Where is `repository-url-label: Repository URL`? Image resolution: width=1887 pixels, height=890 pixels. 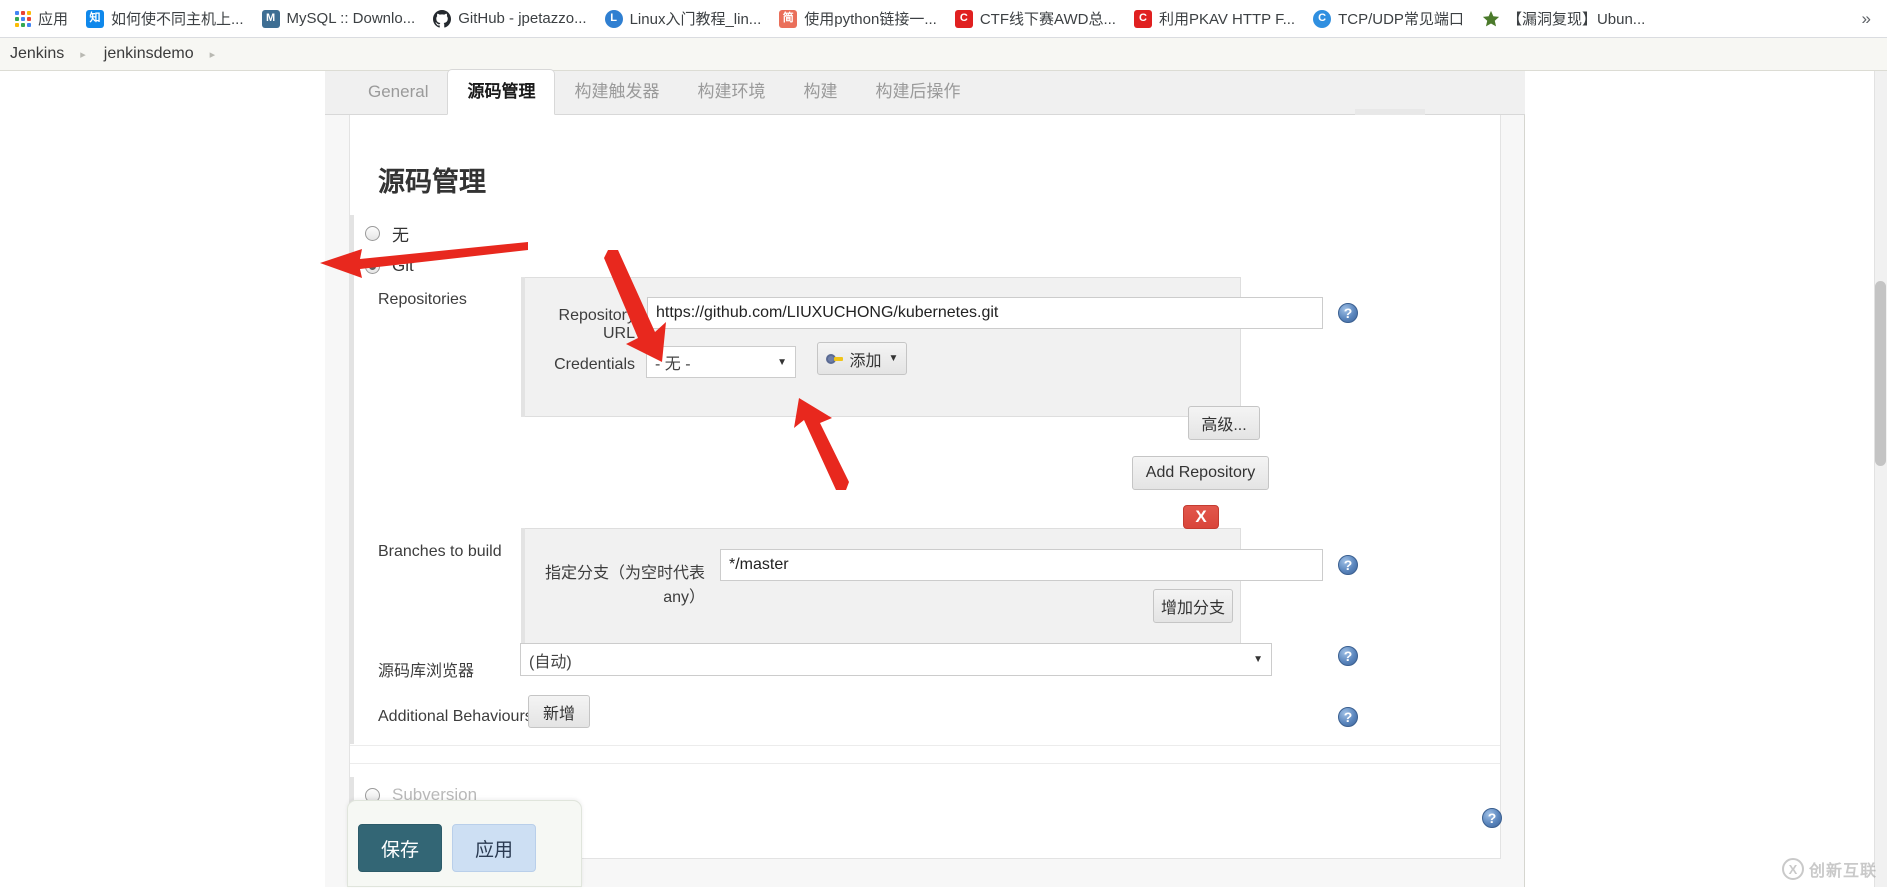
repository-url-label: Repository URL is located at coordinates (585, 325).